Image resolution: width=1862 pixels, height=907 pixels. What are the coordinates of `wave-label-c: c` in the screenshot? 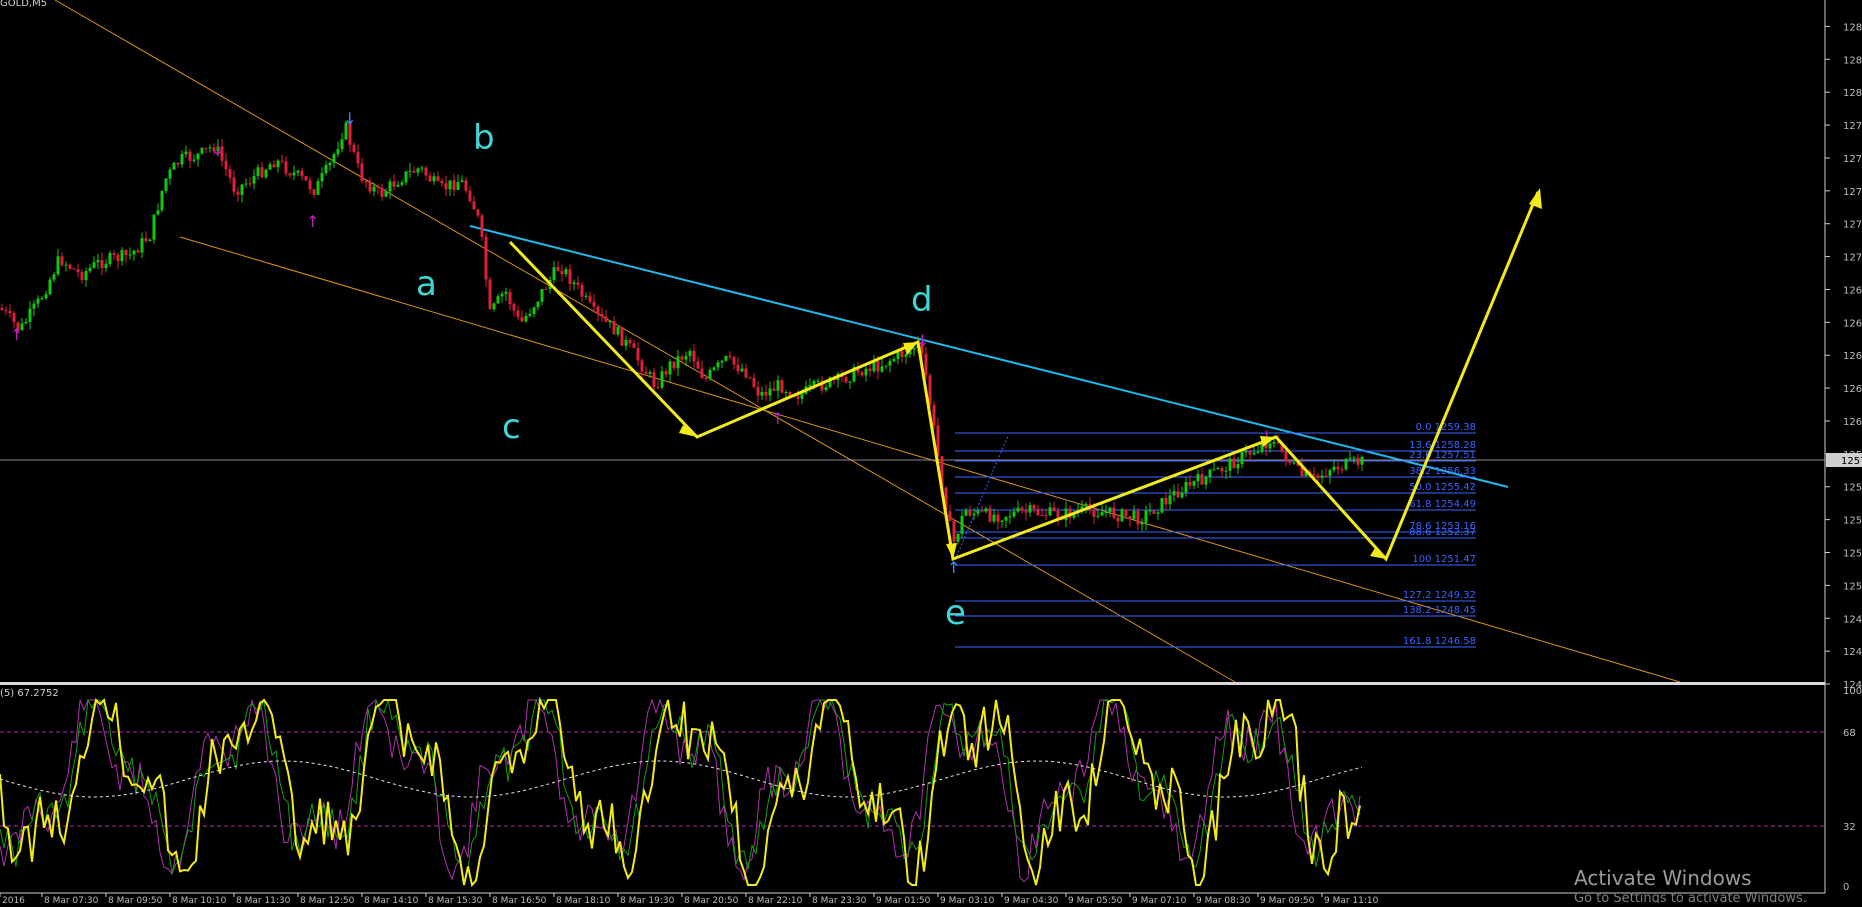 It's located at (511, 427).